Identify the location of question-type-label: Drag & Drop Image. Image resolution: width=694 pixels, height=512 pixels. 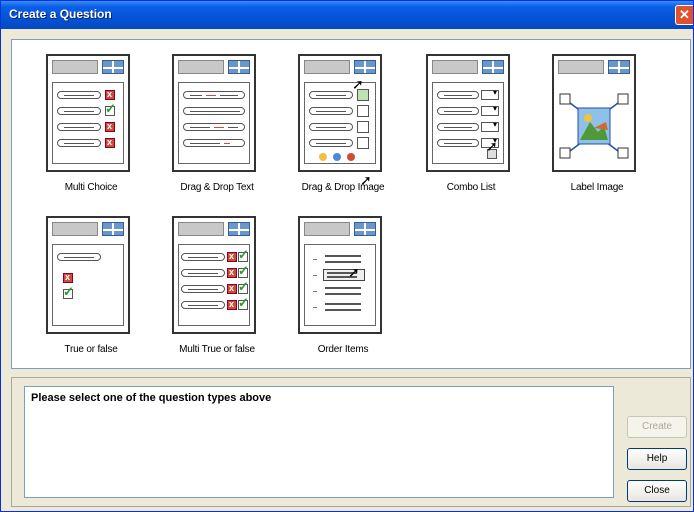
(343, 187).